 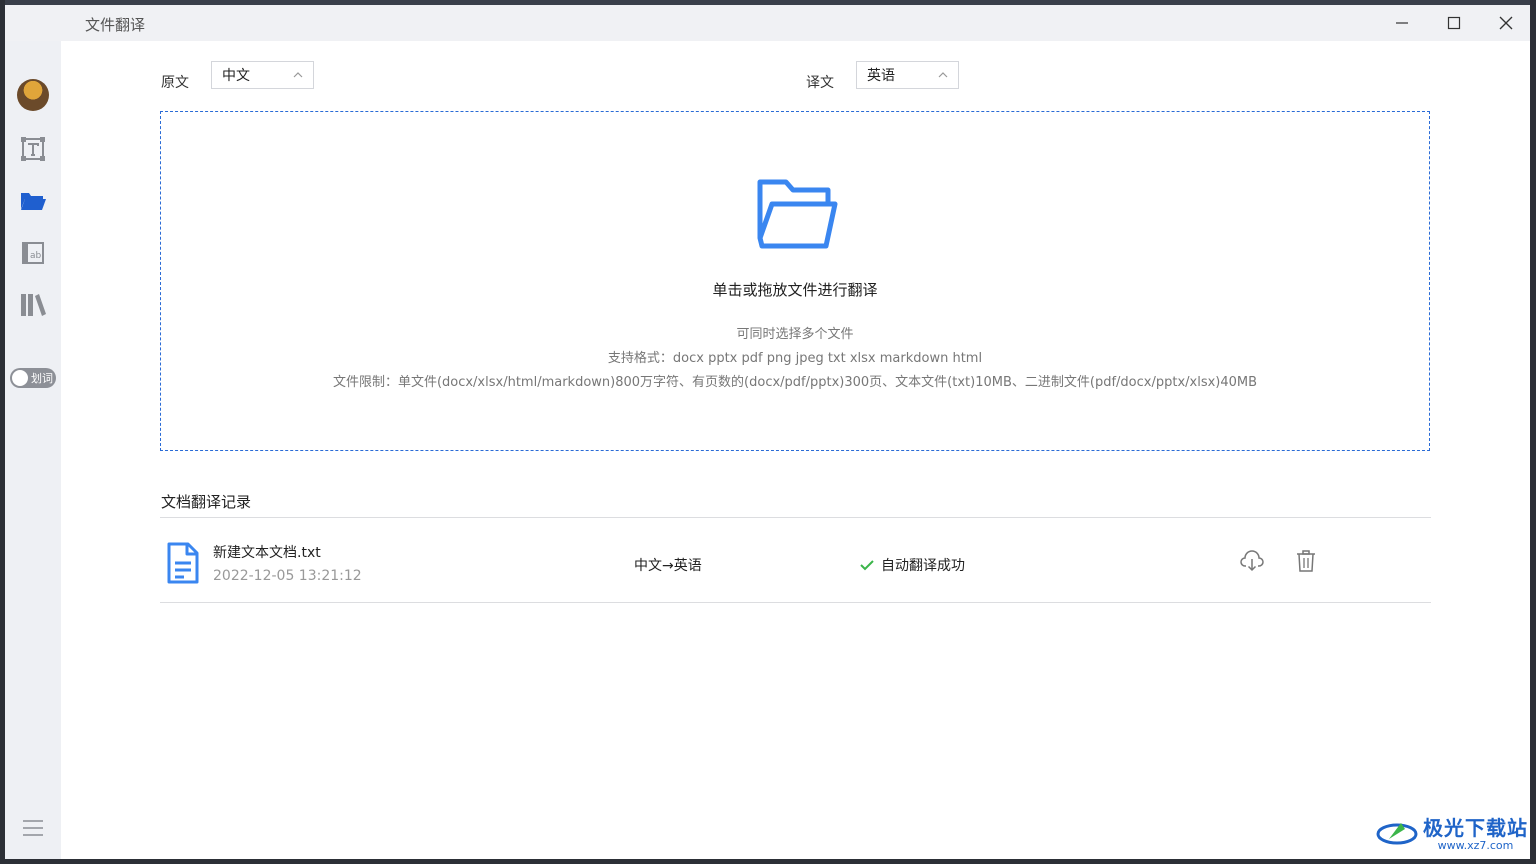 I want to click on multi-select-hint: 可同时选择多个文件, so click(x=795, y=334).